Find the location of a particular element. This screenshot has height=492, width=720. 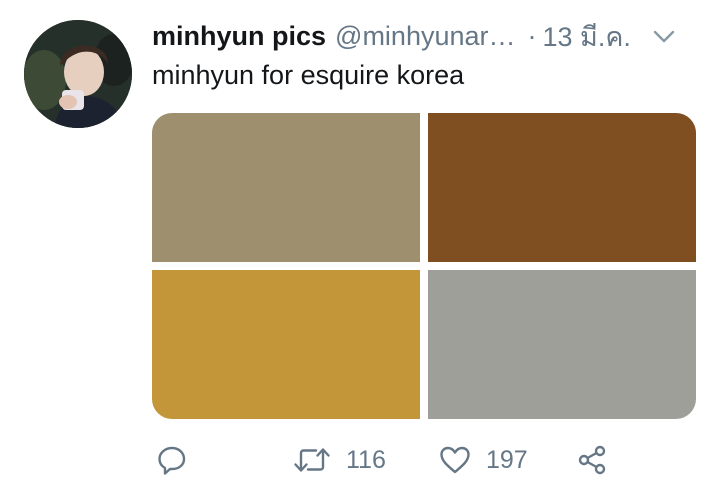

share-button is located at coordinates (592, 460).